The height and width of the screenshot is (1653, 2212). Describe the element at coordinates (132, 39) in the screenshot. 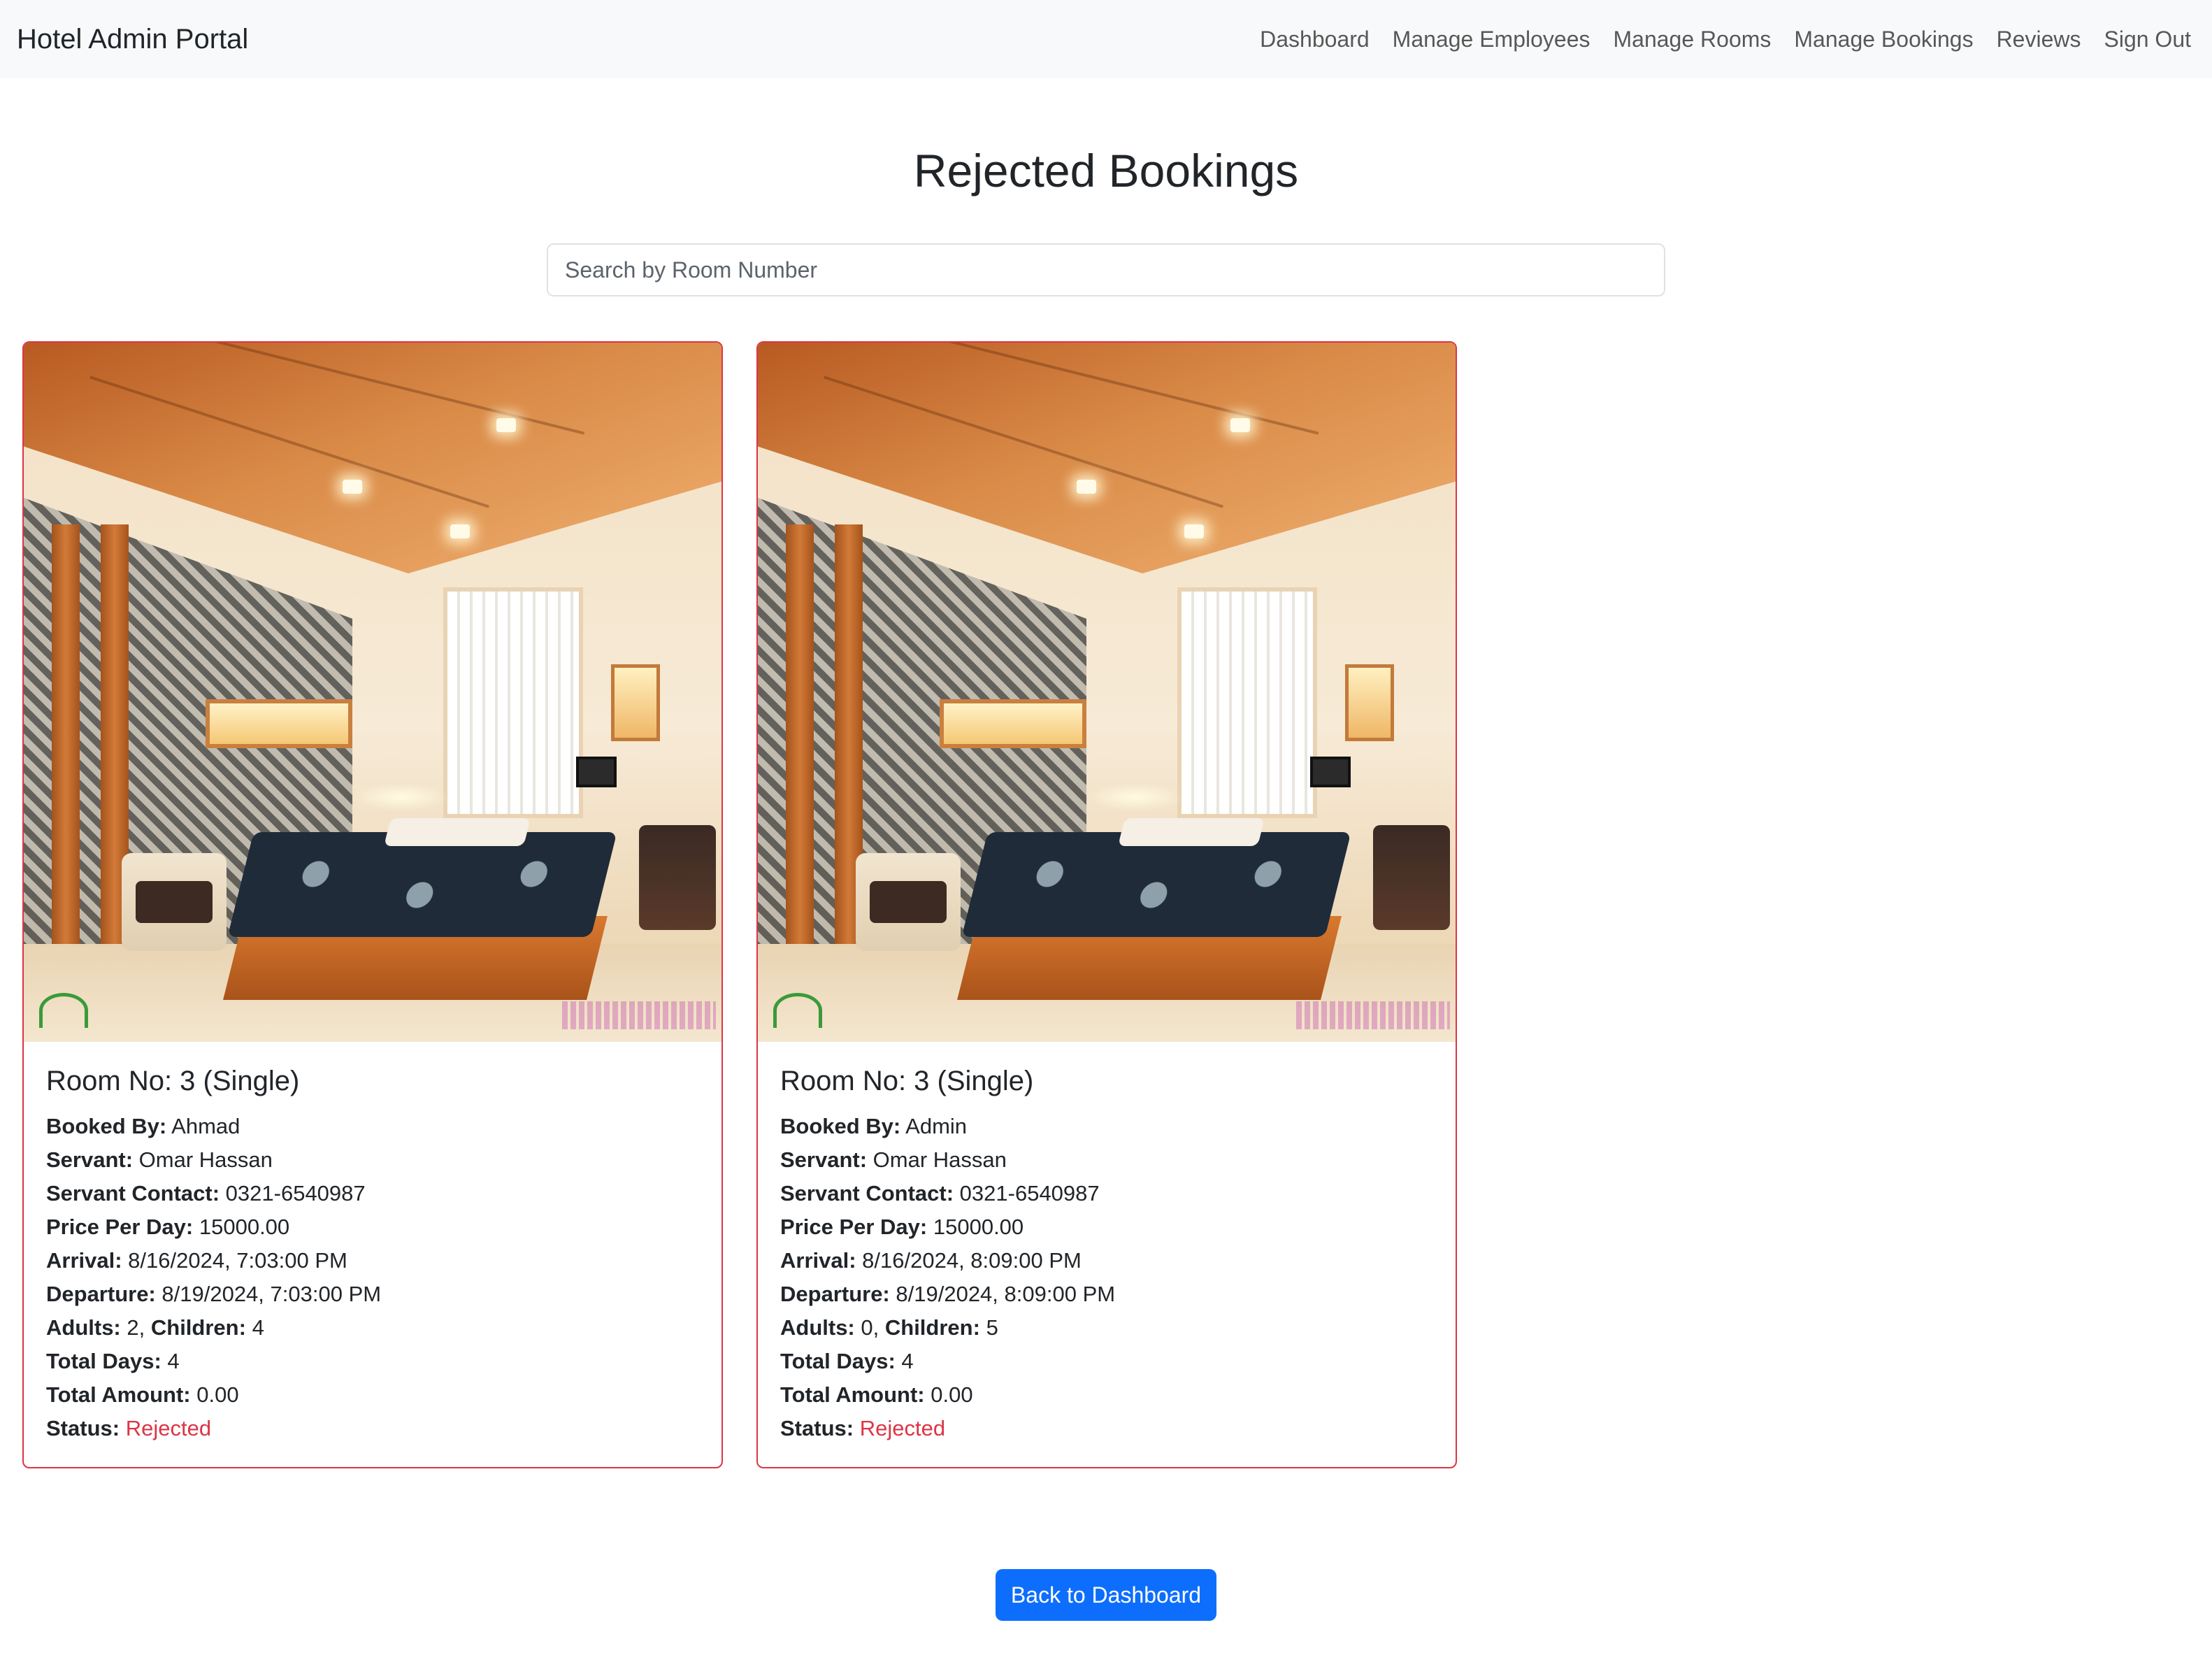

I see `navbar-brand: Hotel Admin Portal` at that location.